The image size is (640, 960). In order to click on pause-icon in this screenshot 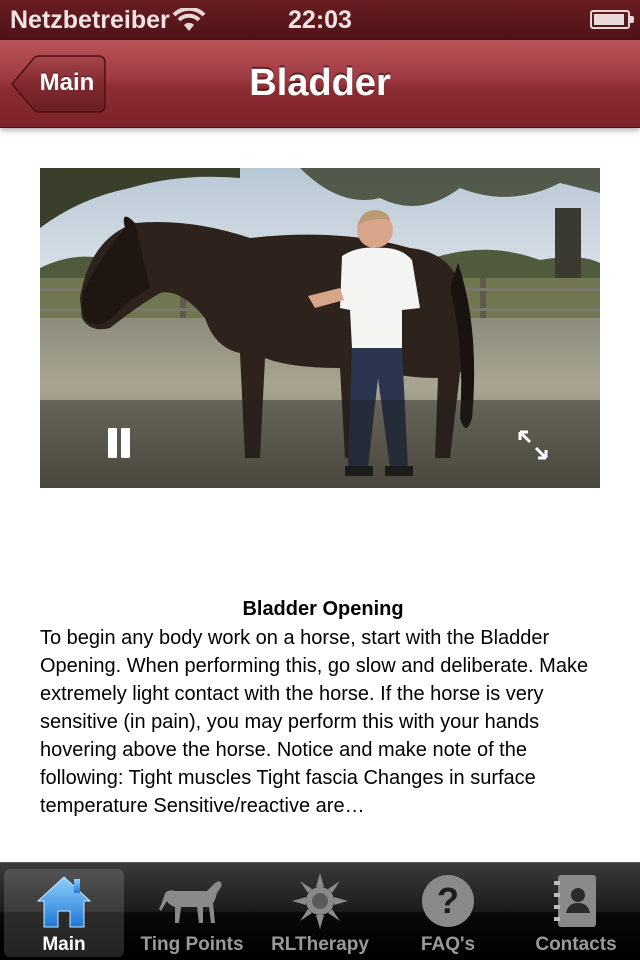, I will do `click(119, 443)`.